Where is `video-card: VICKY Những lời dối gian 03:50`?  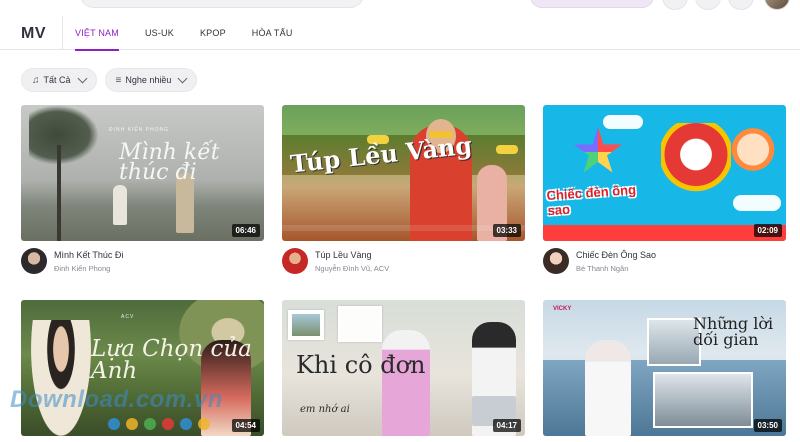 video-card: VICKY Những lời dối gian 03:50 is located at coordinates (664, 368).